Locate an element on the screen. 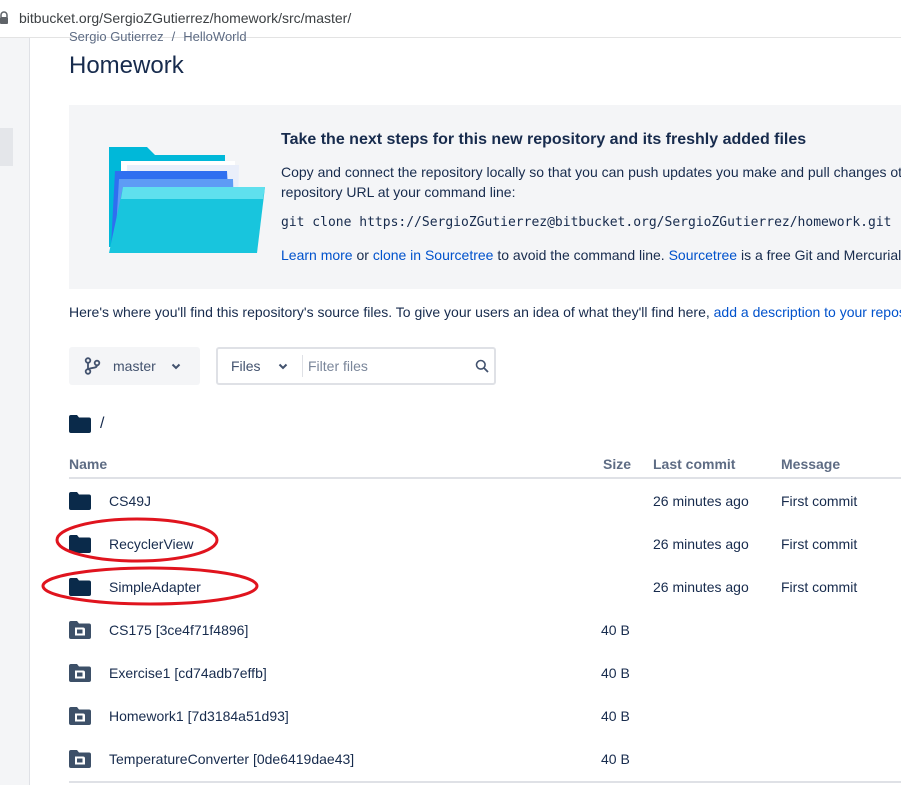 The image size is (901, 785). table-row: Homework1 [7d3184a51d93] 40 B is located at coordinates (485, 716).